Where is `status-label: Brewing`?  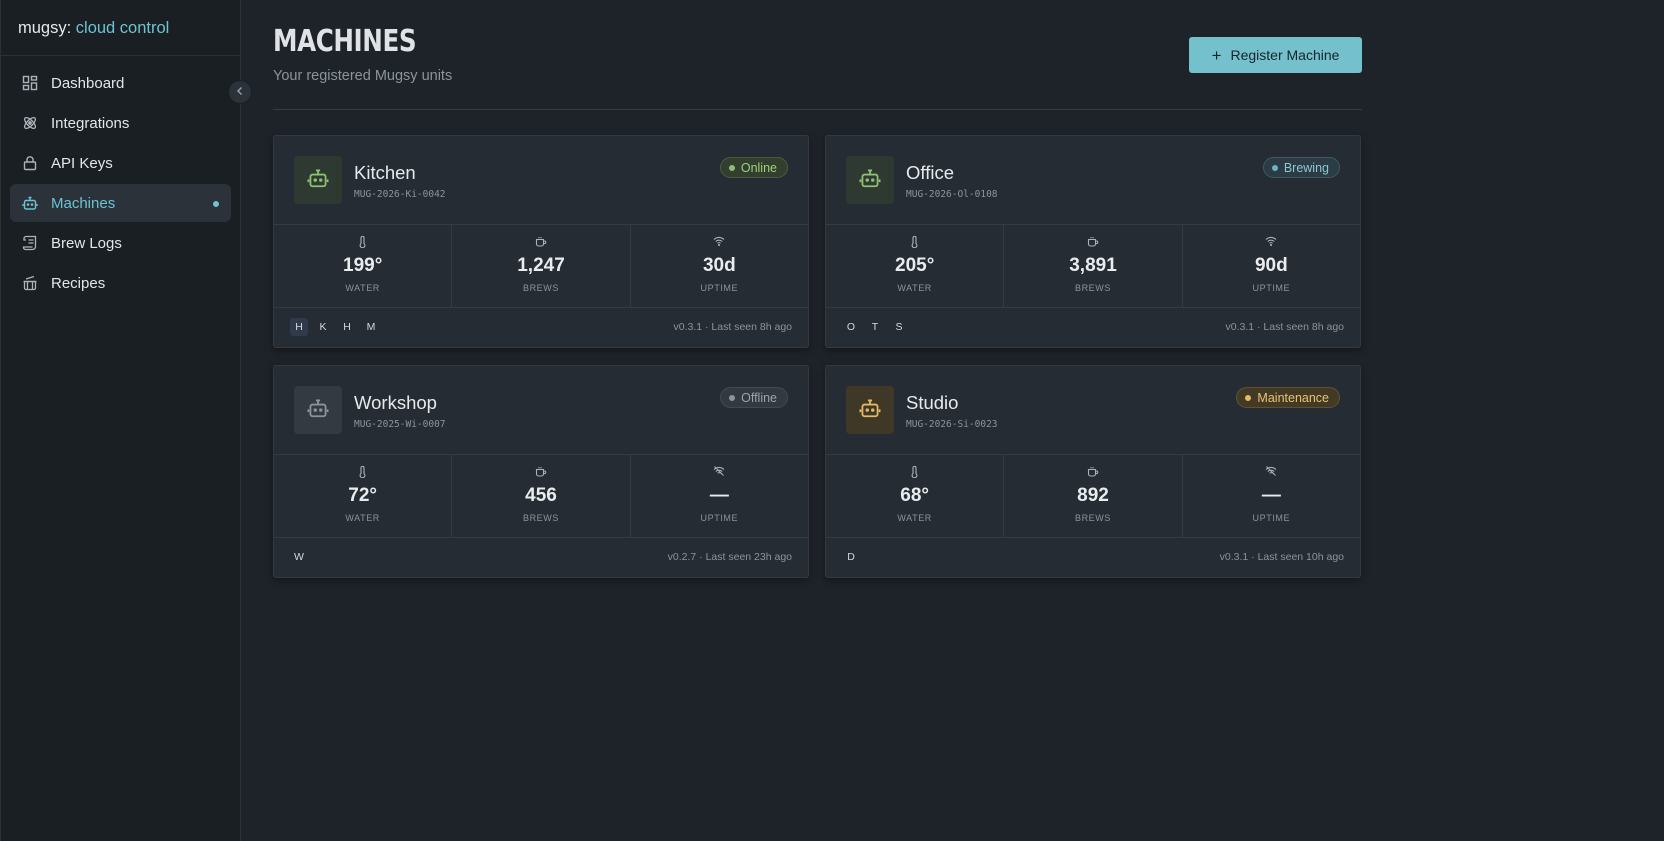
status-label: Brewing is located at coordinates (1306, 167).